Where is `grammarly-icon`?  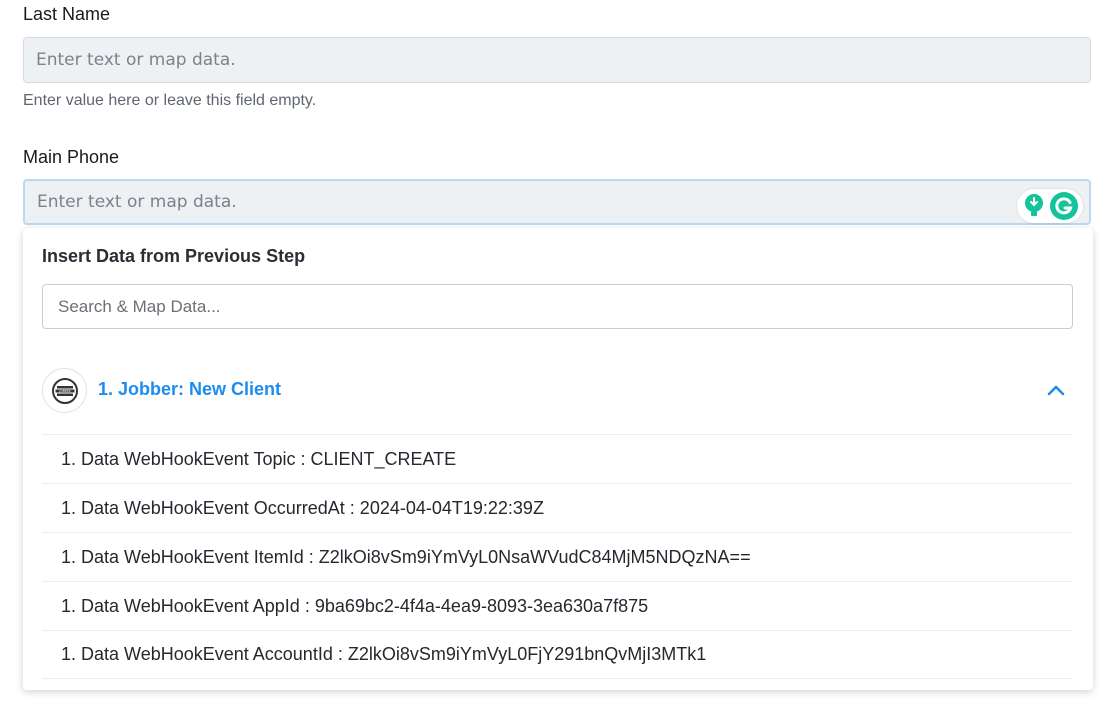
grammarly-icon is located at coordinates (1064, 206).